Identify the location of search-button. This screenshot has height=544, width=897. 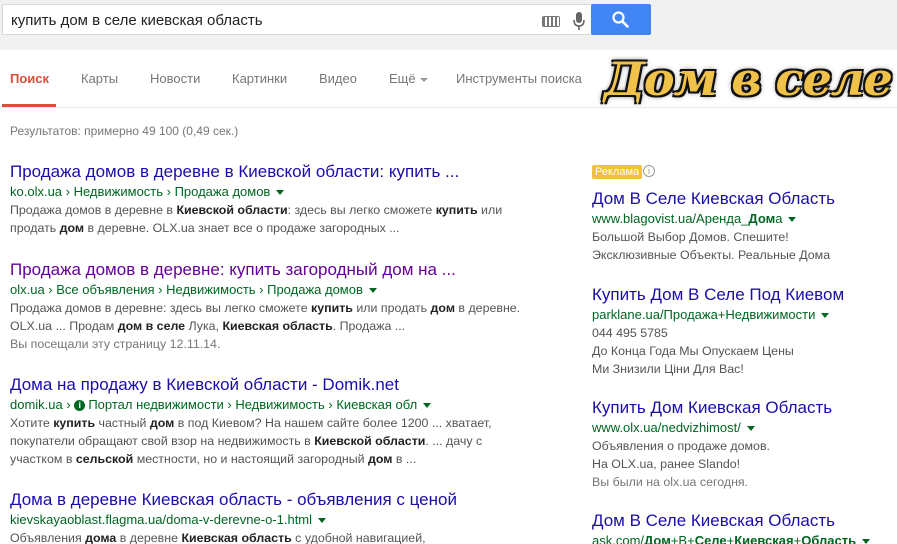
(621, 19).